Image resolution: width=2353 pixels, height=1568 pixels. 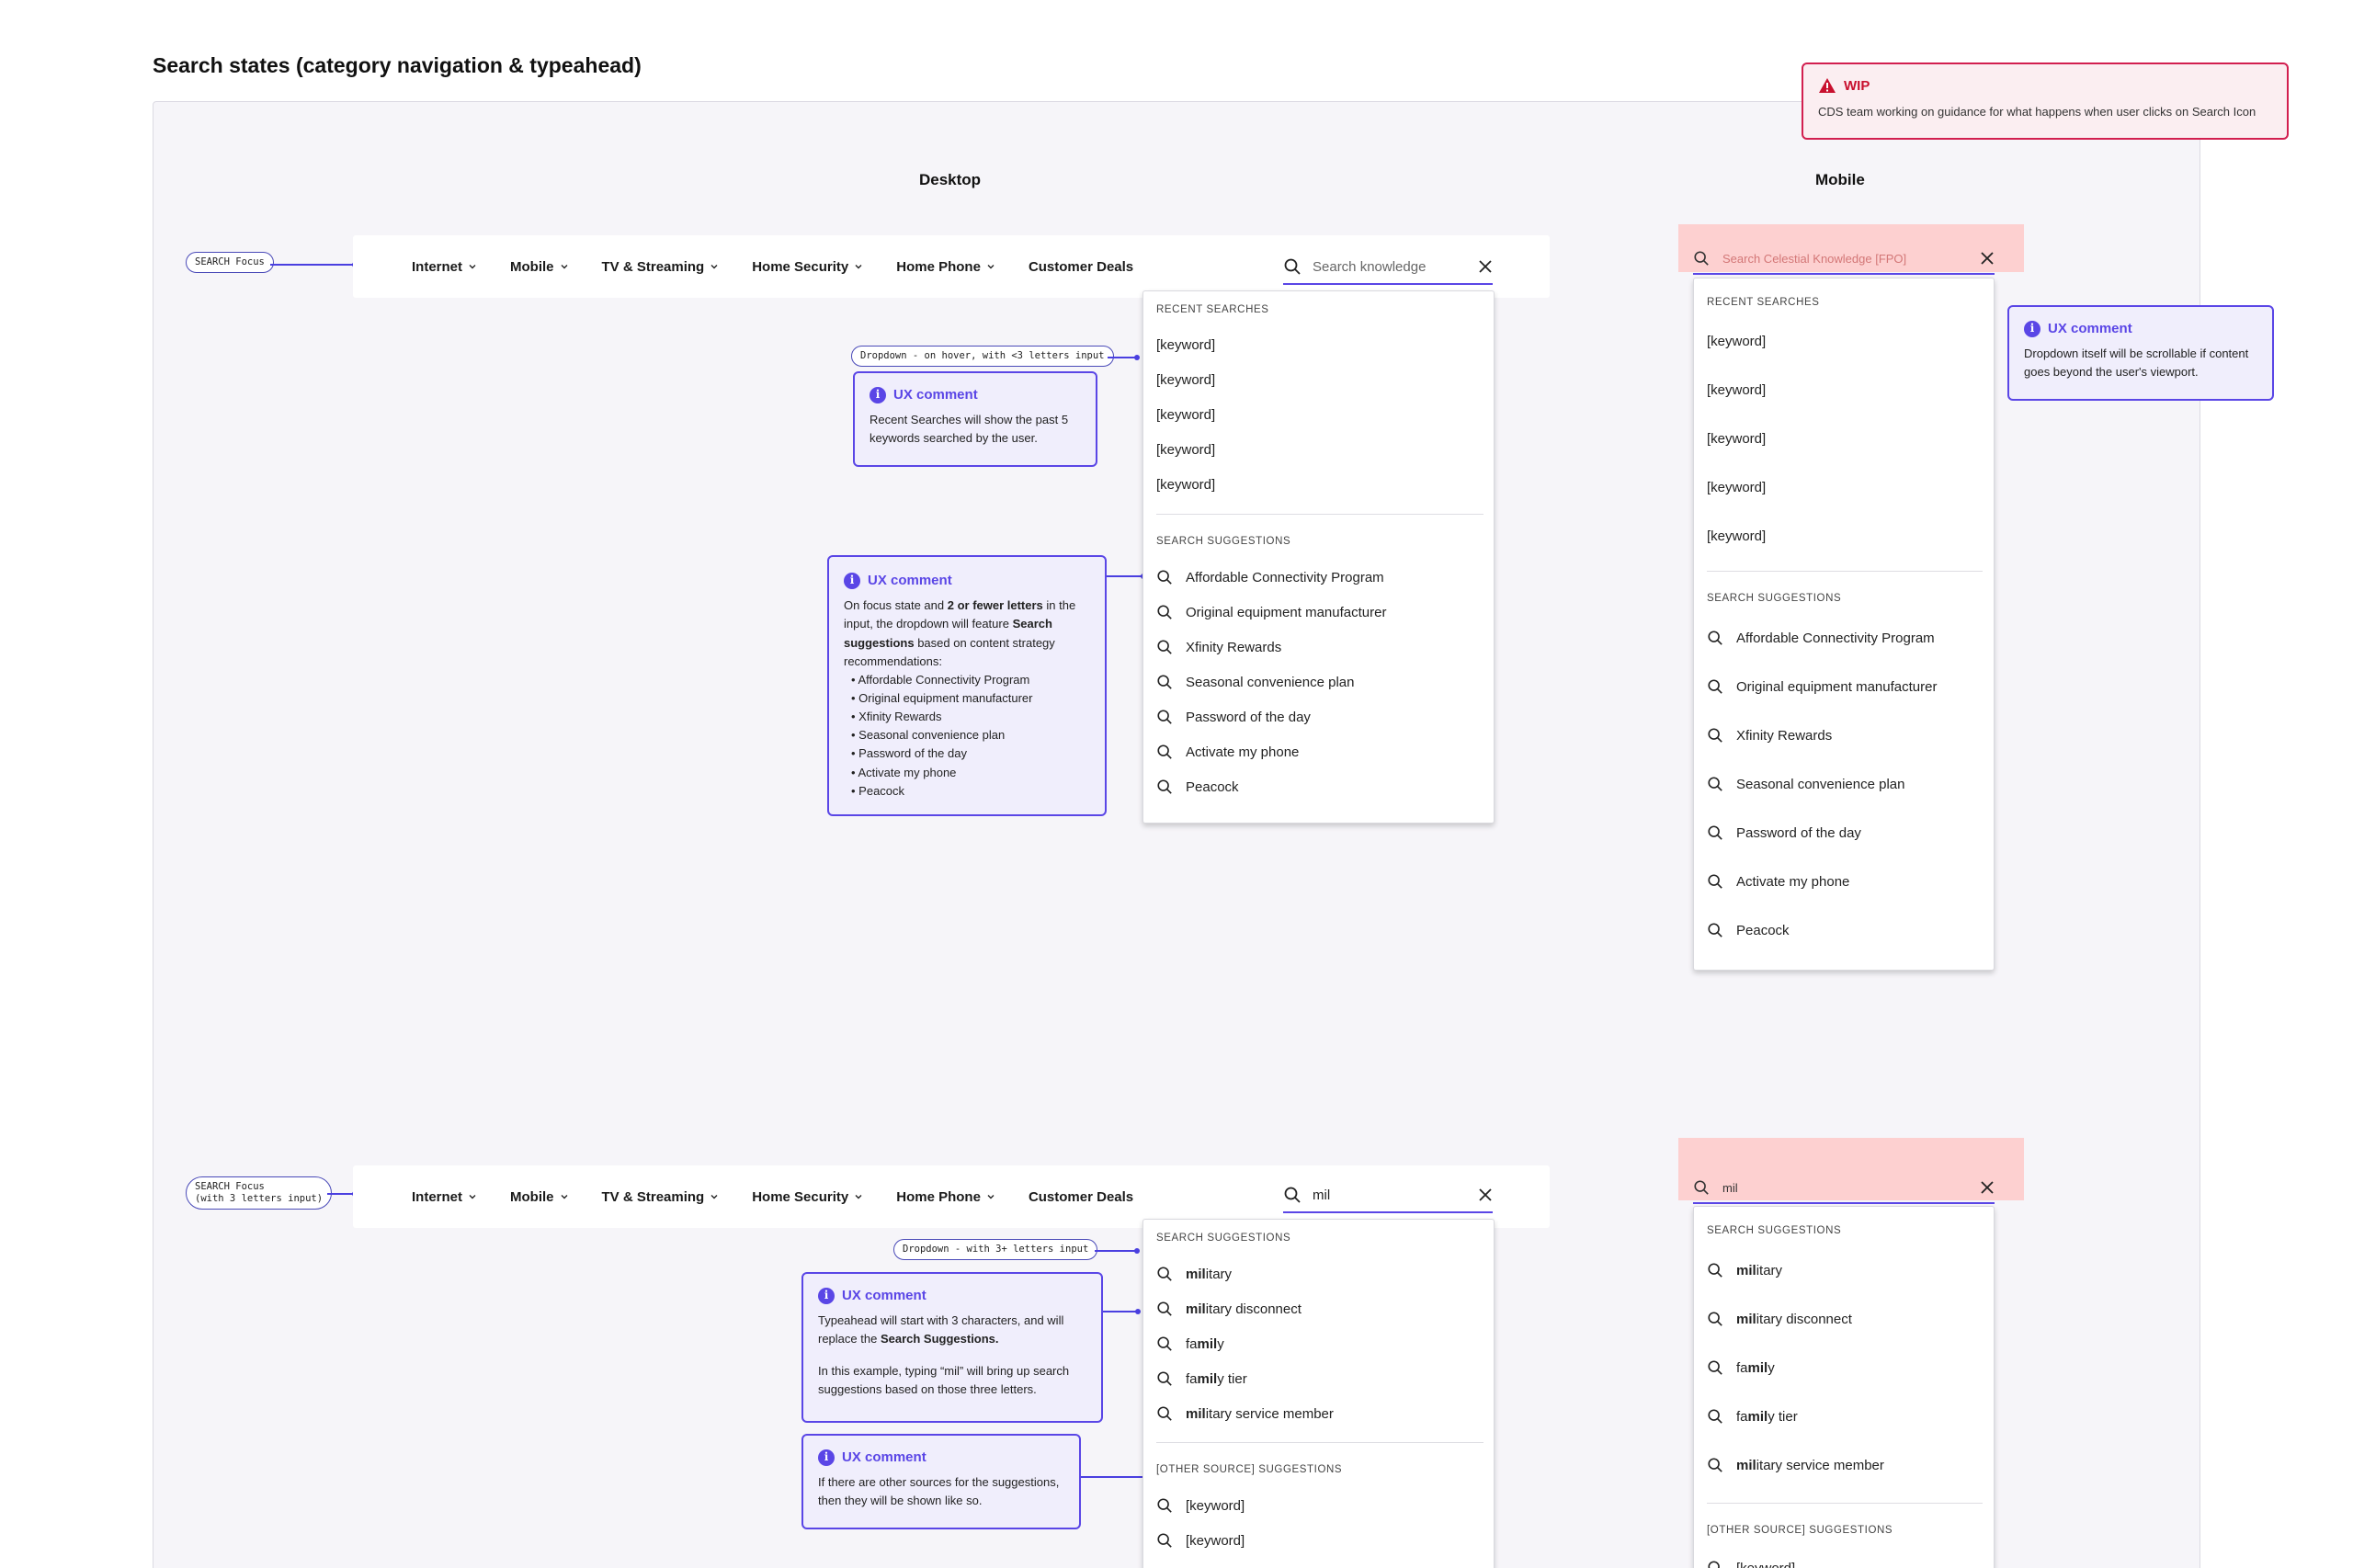 What do you see at coordinates (1244, 1309) in the screenshot?
I see `suggestion-label: military disconnect` at bounding box center [1244, 1309].